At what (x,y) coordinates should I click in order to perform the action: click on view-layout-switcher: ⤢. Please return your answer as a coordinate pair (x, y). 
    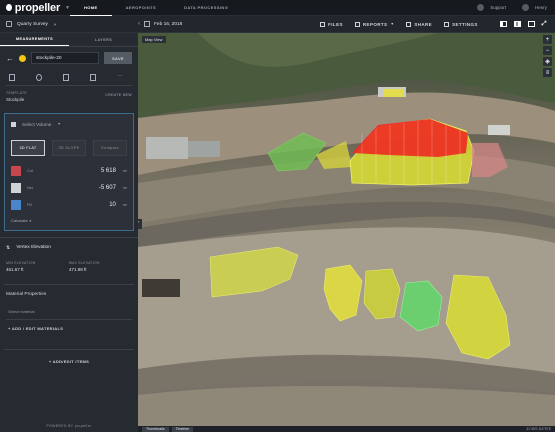
    Looking at the image, I should click on (523, 24).